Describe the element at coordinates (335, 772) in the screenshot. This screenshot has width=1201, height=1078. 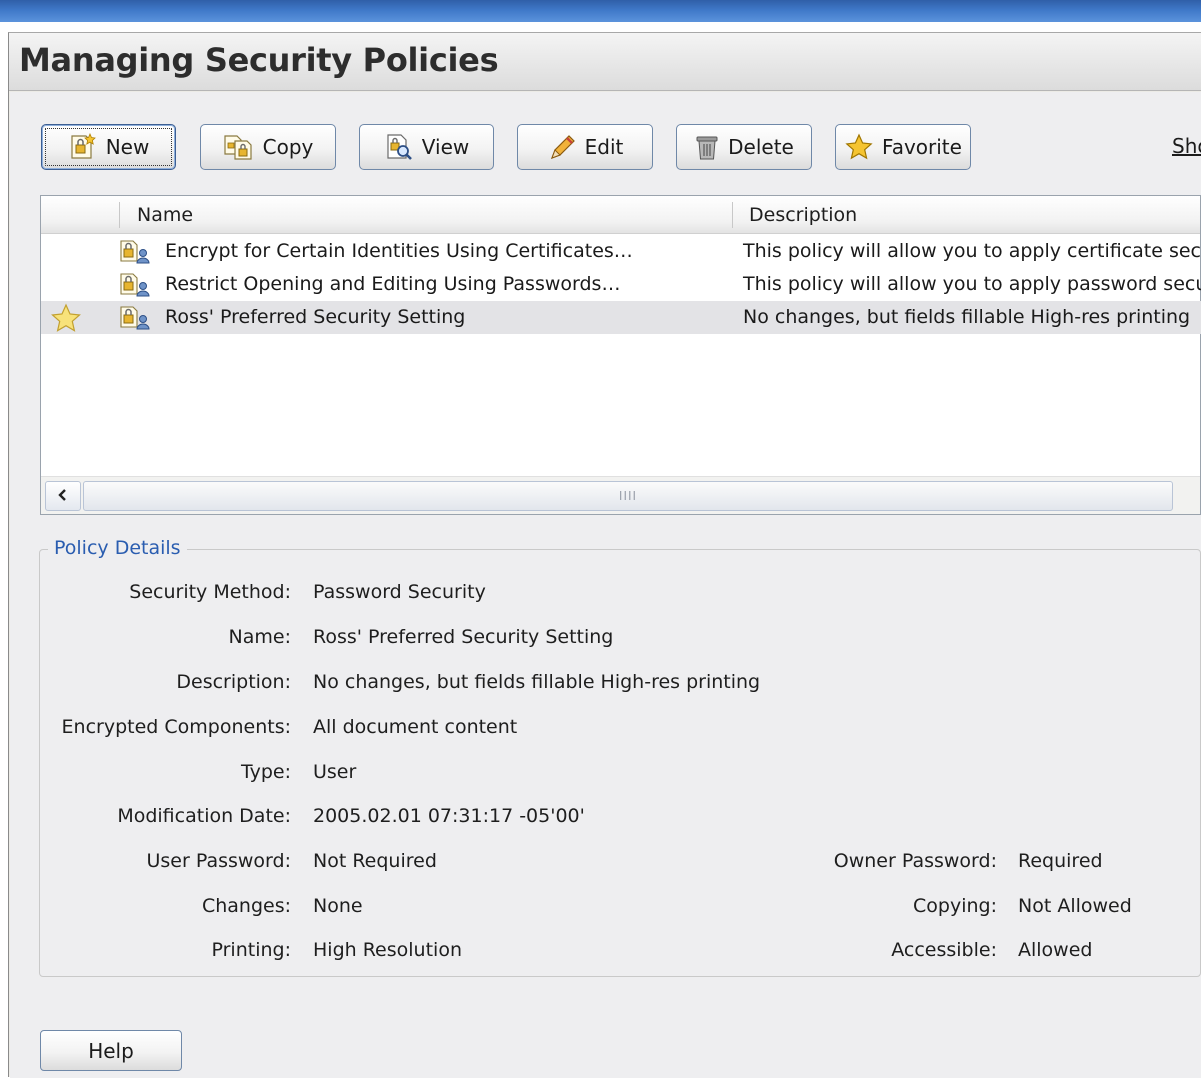
I see `type-value: User` at that location.